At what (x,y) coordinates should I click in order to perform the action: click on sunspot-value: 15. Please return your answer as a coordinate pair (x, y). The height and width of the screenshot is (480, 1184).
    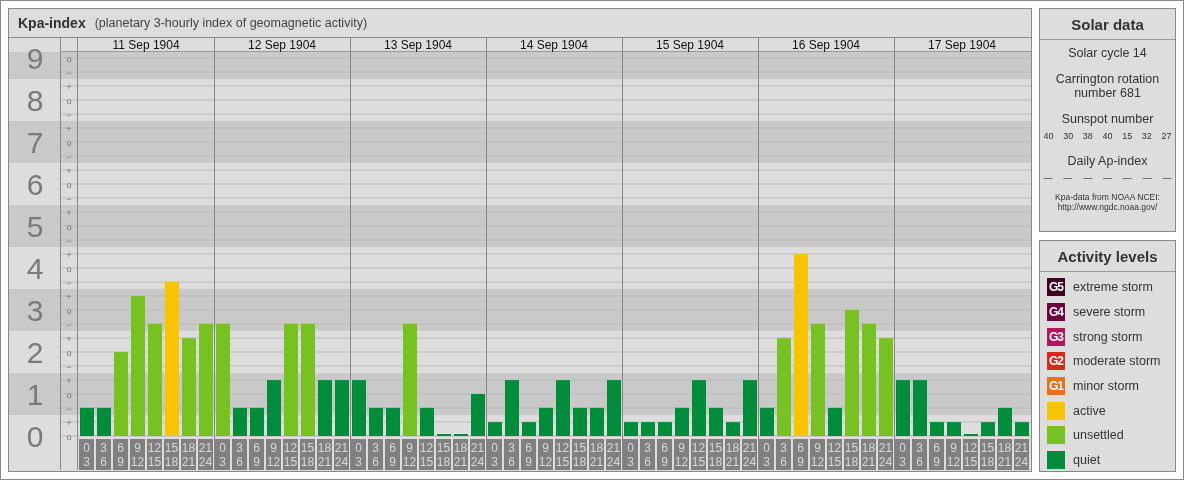
    Looking at the image, I should click on (1127, 136).